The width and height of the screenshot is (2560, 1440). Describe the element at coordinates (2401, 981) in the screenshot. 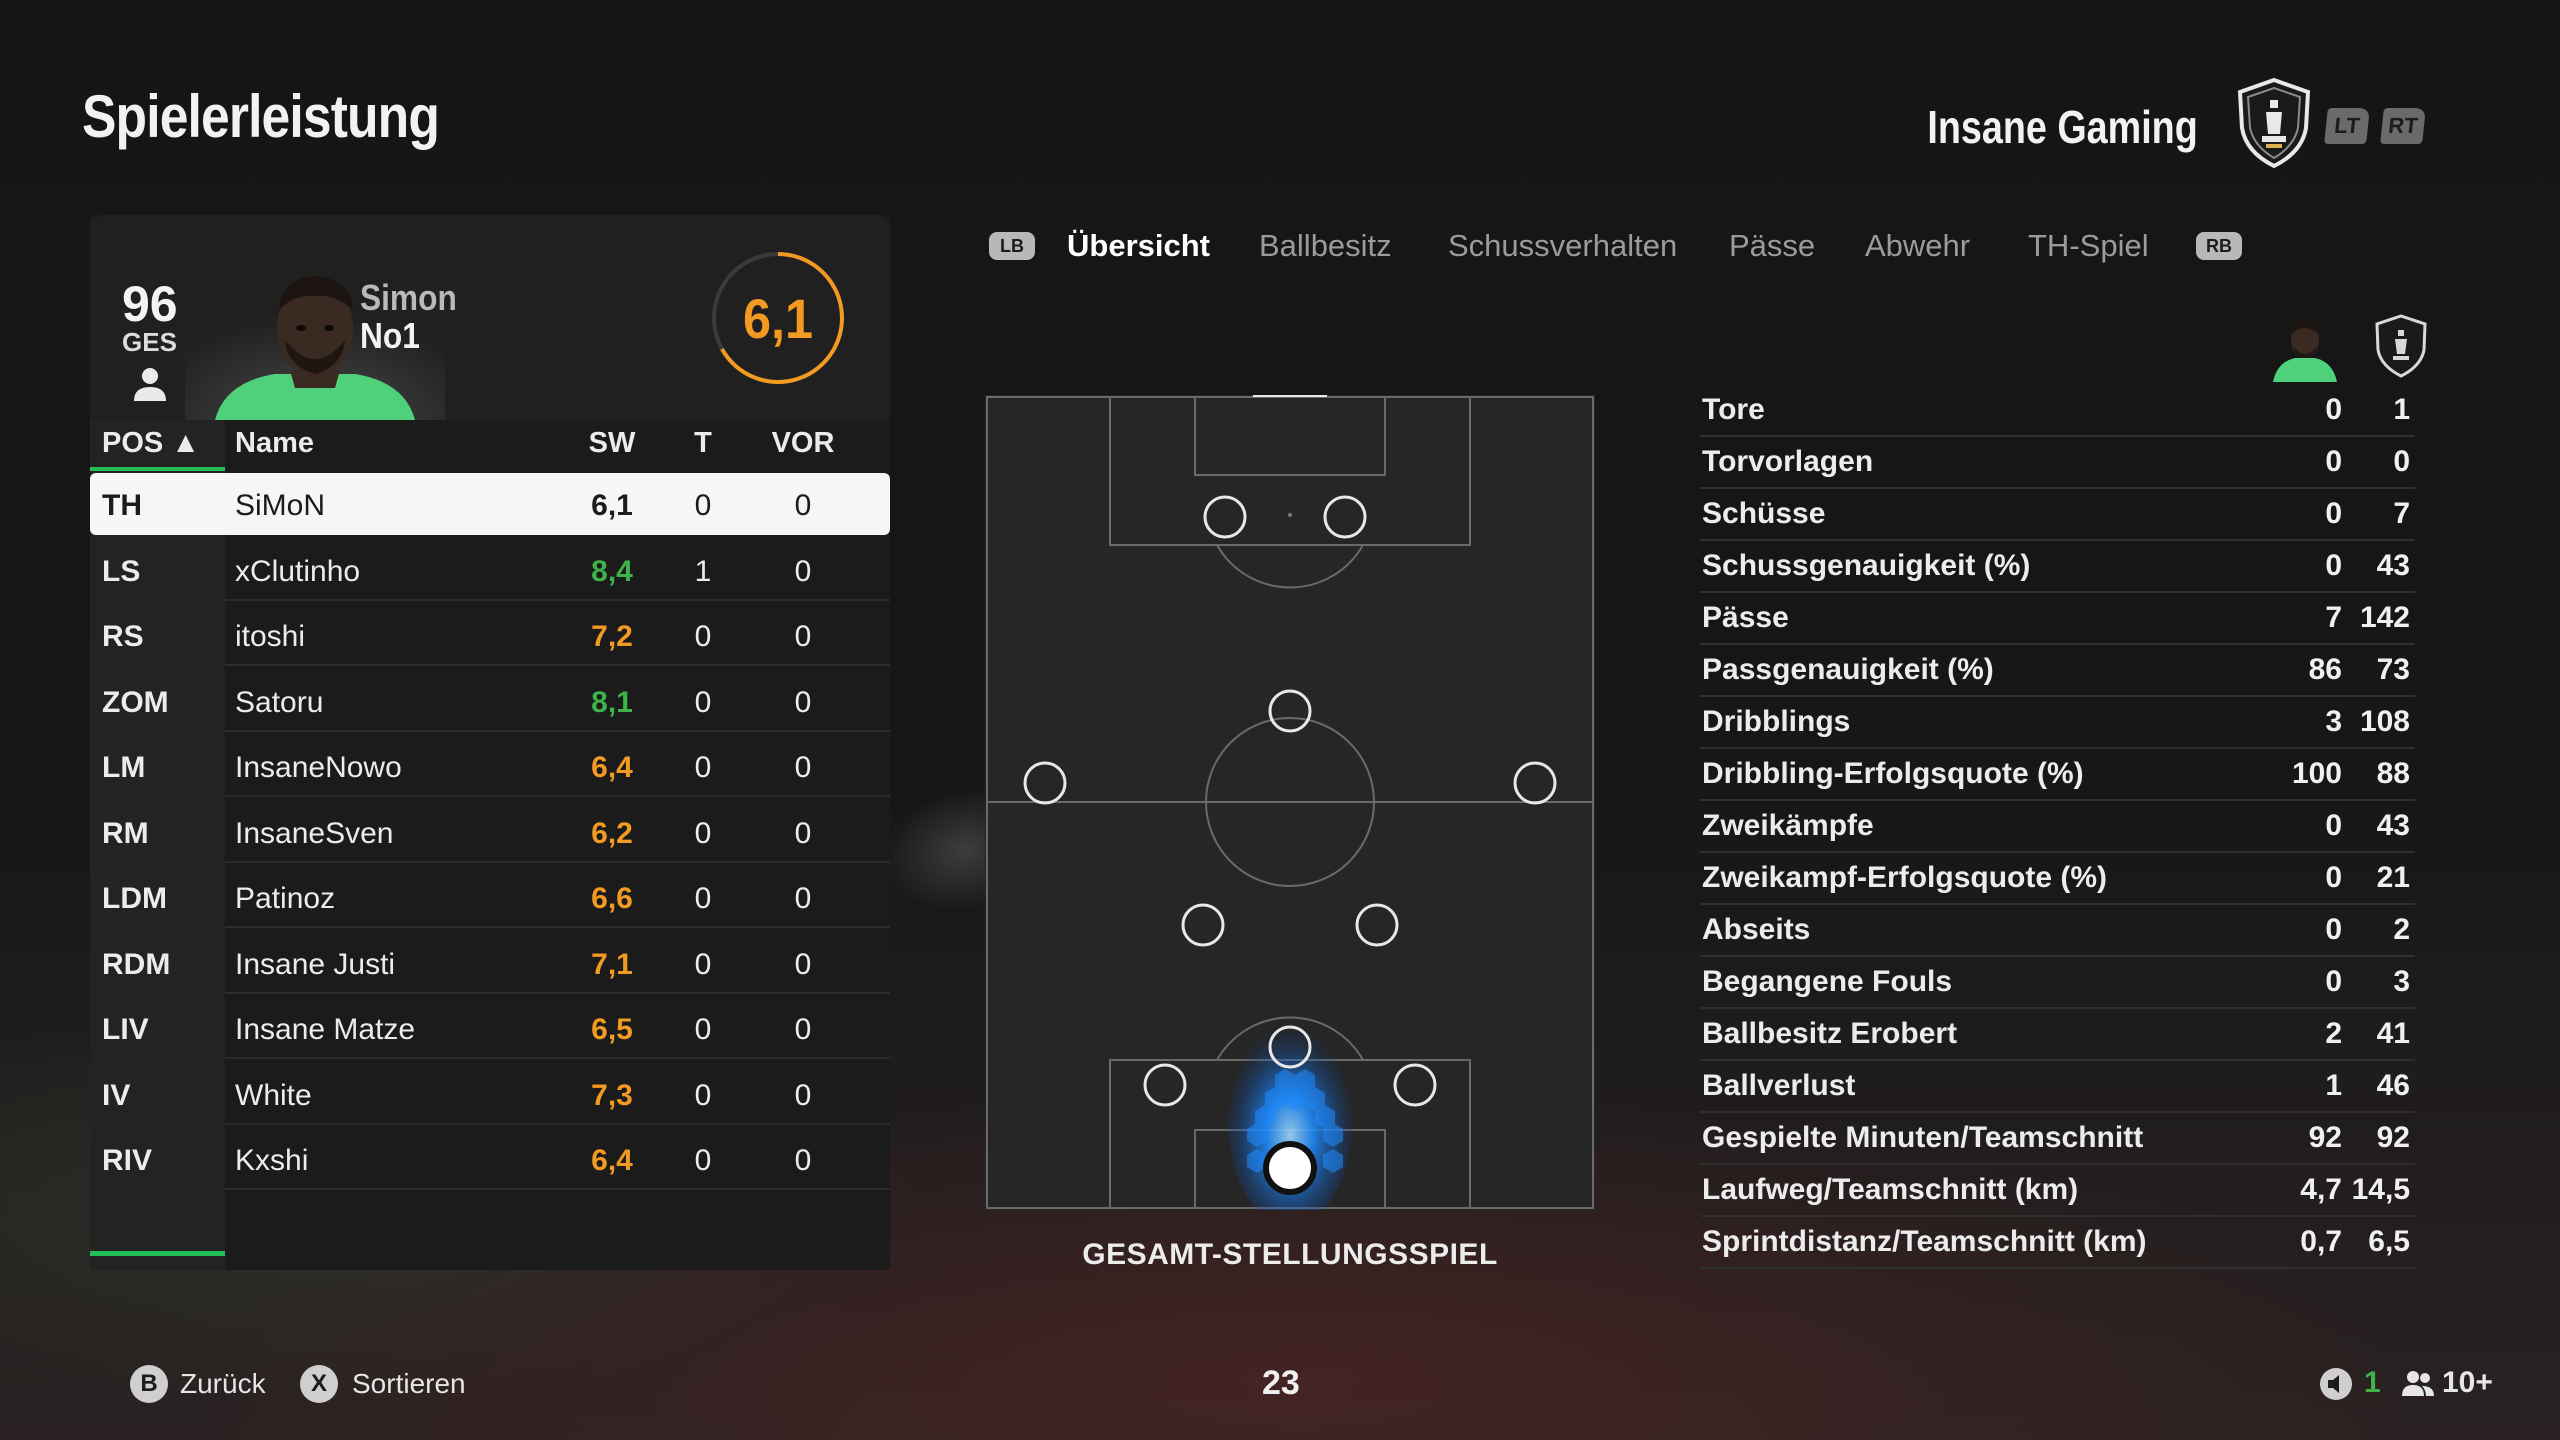

I see `stat-team-value: 3` at that location.